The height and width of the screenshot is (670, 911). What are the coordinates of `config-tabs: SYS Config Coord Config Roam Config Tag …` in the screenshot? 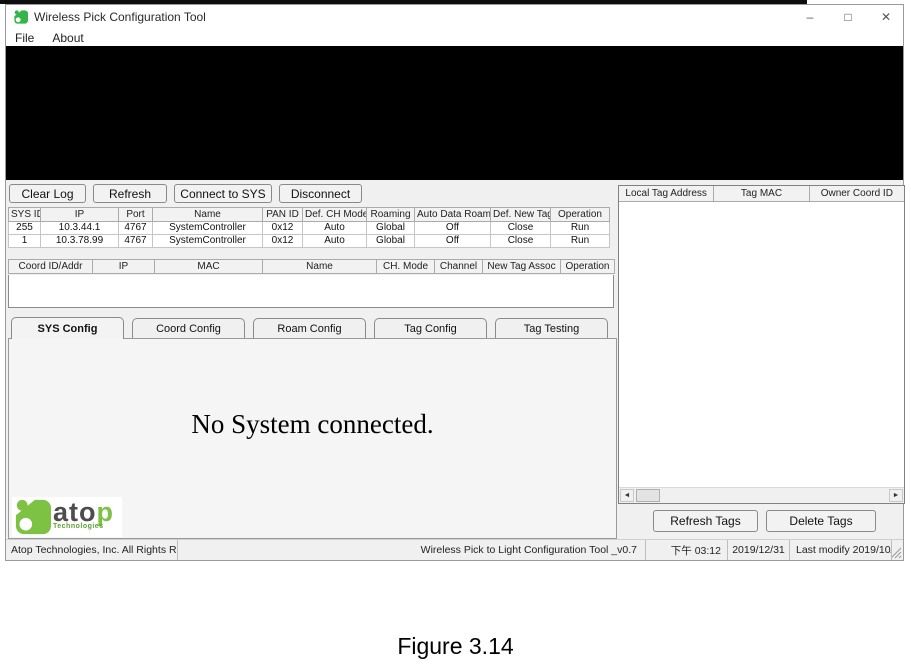 It's located at (309, 328).